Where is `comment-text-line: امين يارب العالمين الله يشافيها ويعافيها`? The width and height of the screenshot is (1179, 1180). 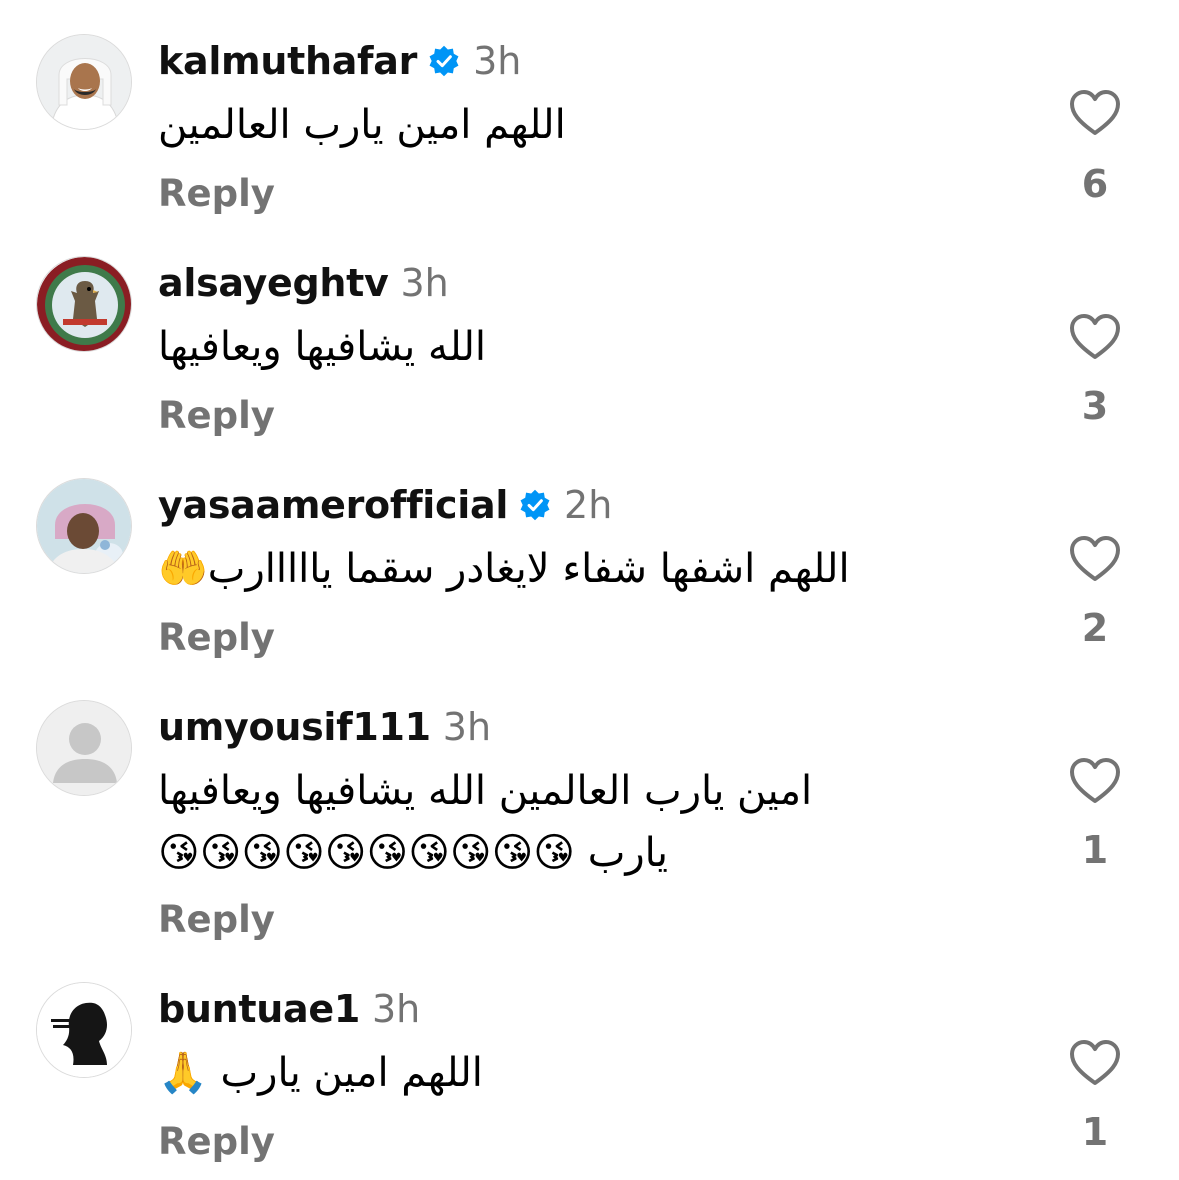
comment-text-line: امين يارب العالمين الله يشافيها ويعافيها is located at coordinates (485, 791).